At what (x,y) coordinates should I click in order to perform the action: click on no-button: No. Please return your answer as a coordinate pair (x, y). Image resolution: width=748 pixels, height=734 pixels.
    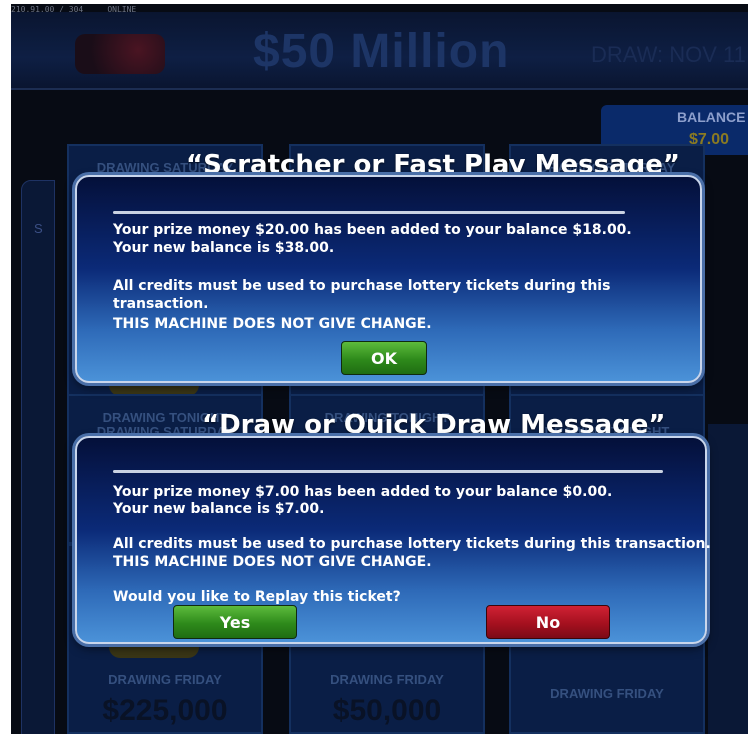
    Looking at the image, I should click on (548, 622).